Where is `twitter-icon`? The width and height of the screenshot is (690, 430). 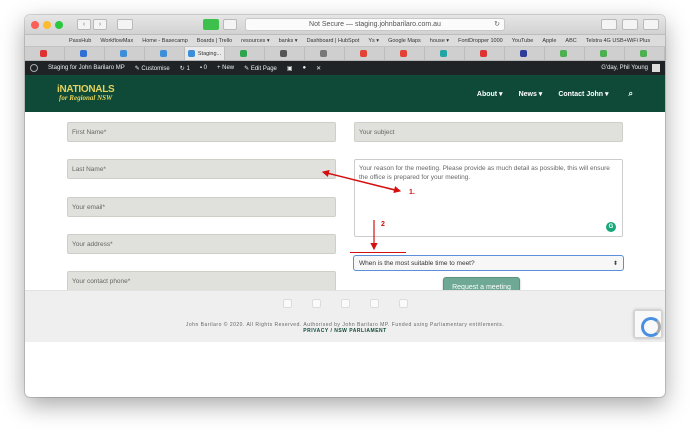
twitter-icon is located at coordinates (316, 303).